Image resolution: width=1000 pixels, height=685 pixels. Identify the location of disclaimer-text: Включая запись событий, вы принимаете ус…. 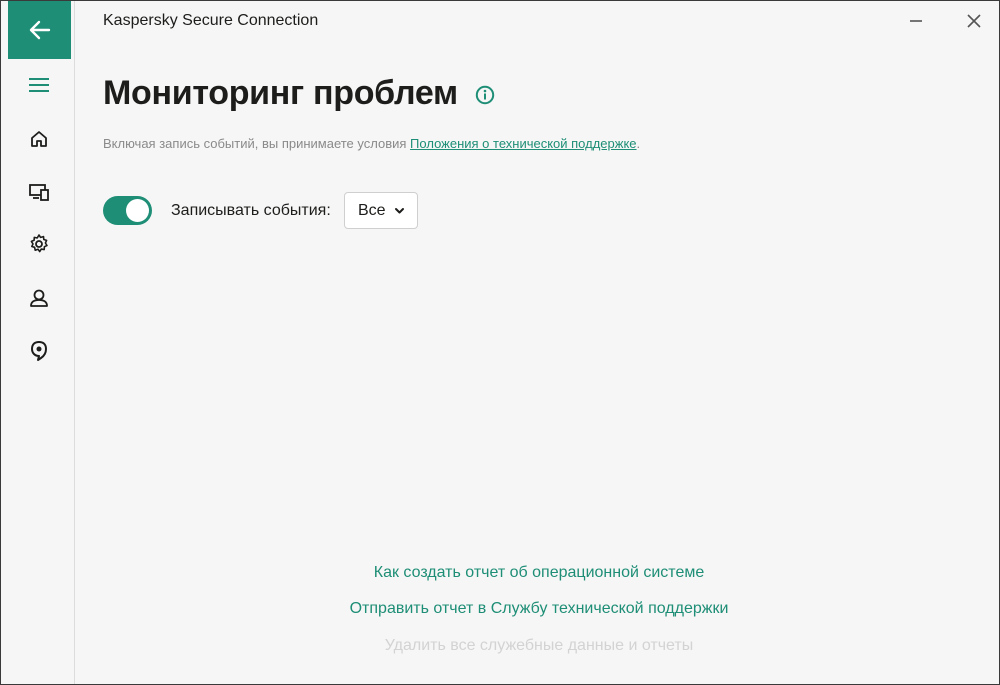
(257, 143).